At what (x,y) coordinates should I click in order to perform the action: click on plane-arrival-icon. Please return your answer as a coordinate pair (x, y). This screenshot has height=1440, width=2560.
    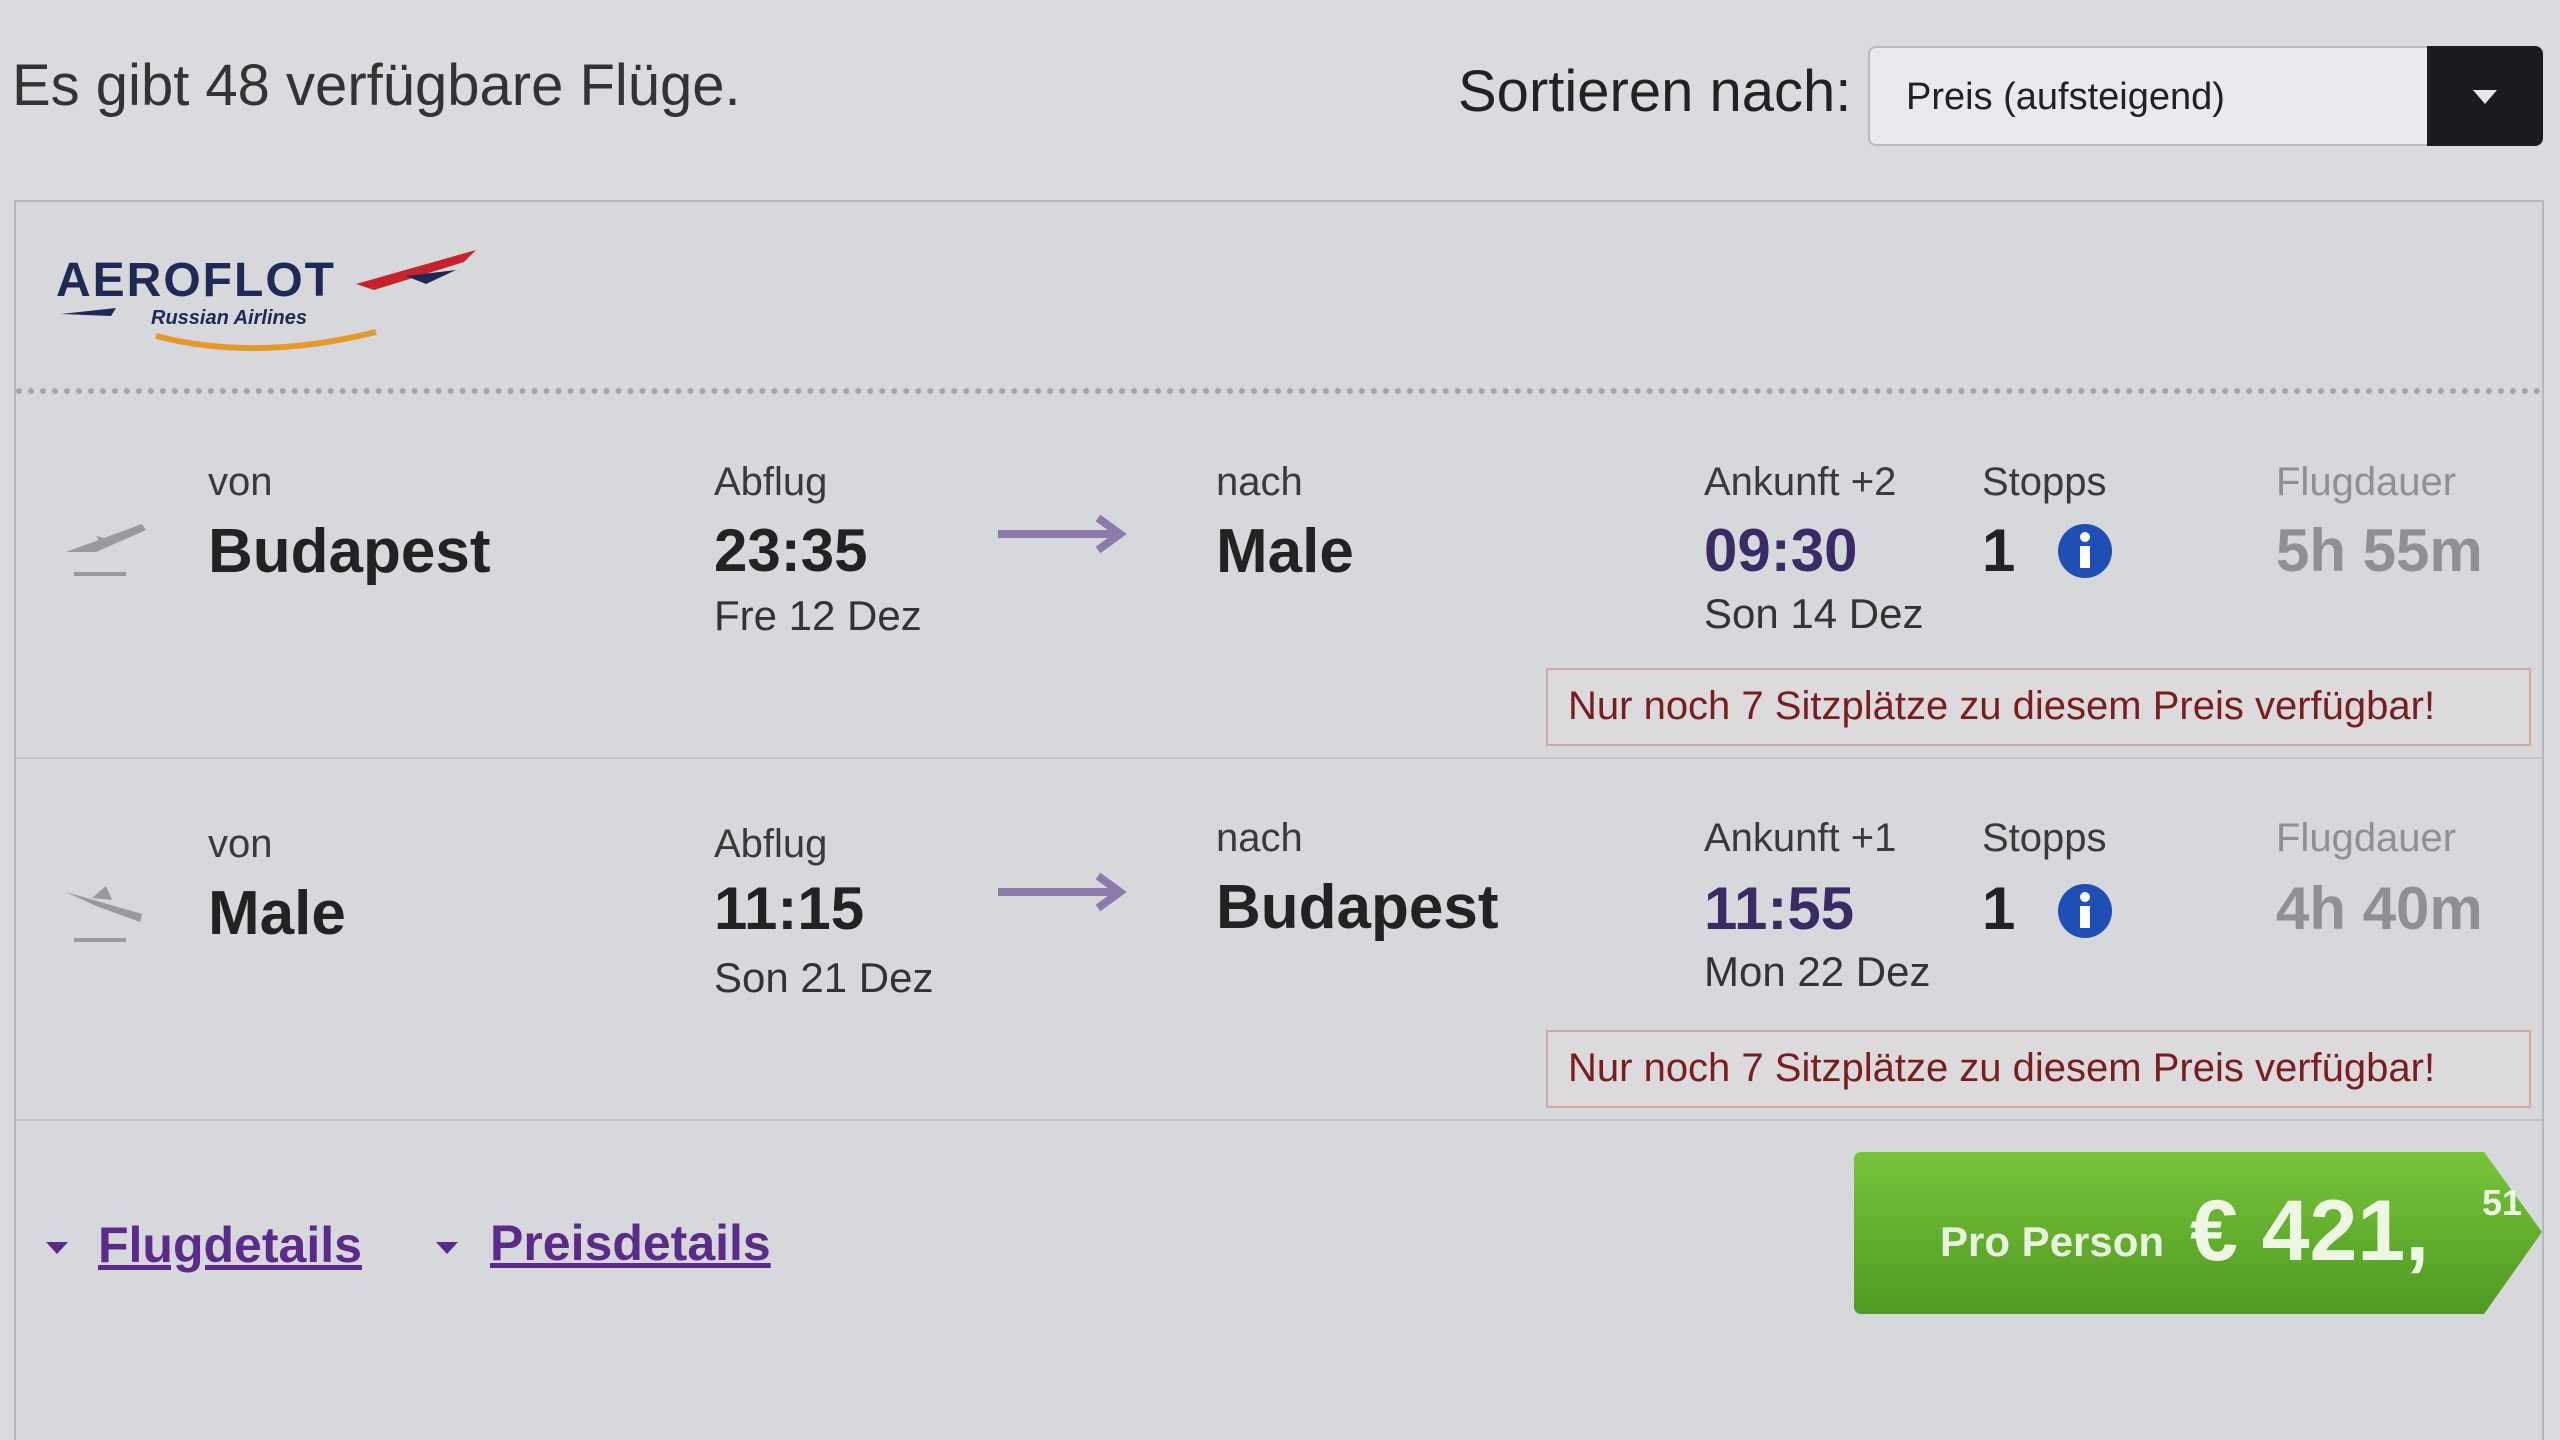
    Looking at the image, I should click on (104, 914).